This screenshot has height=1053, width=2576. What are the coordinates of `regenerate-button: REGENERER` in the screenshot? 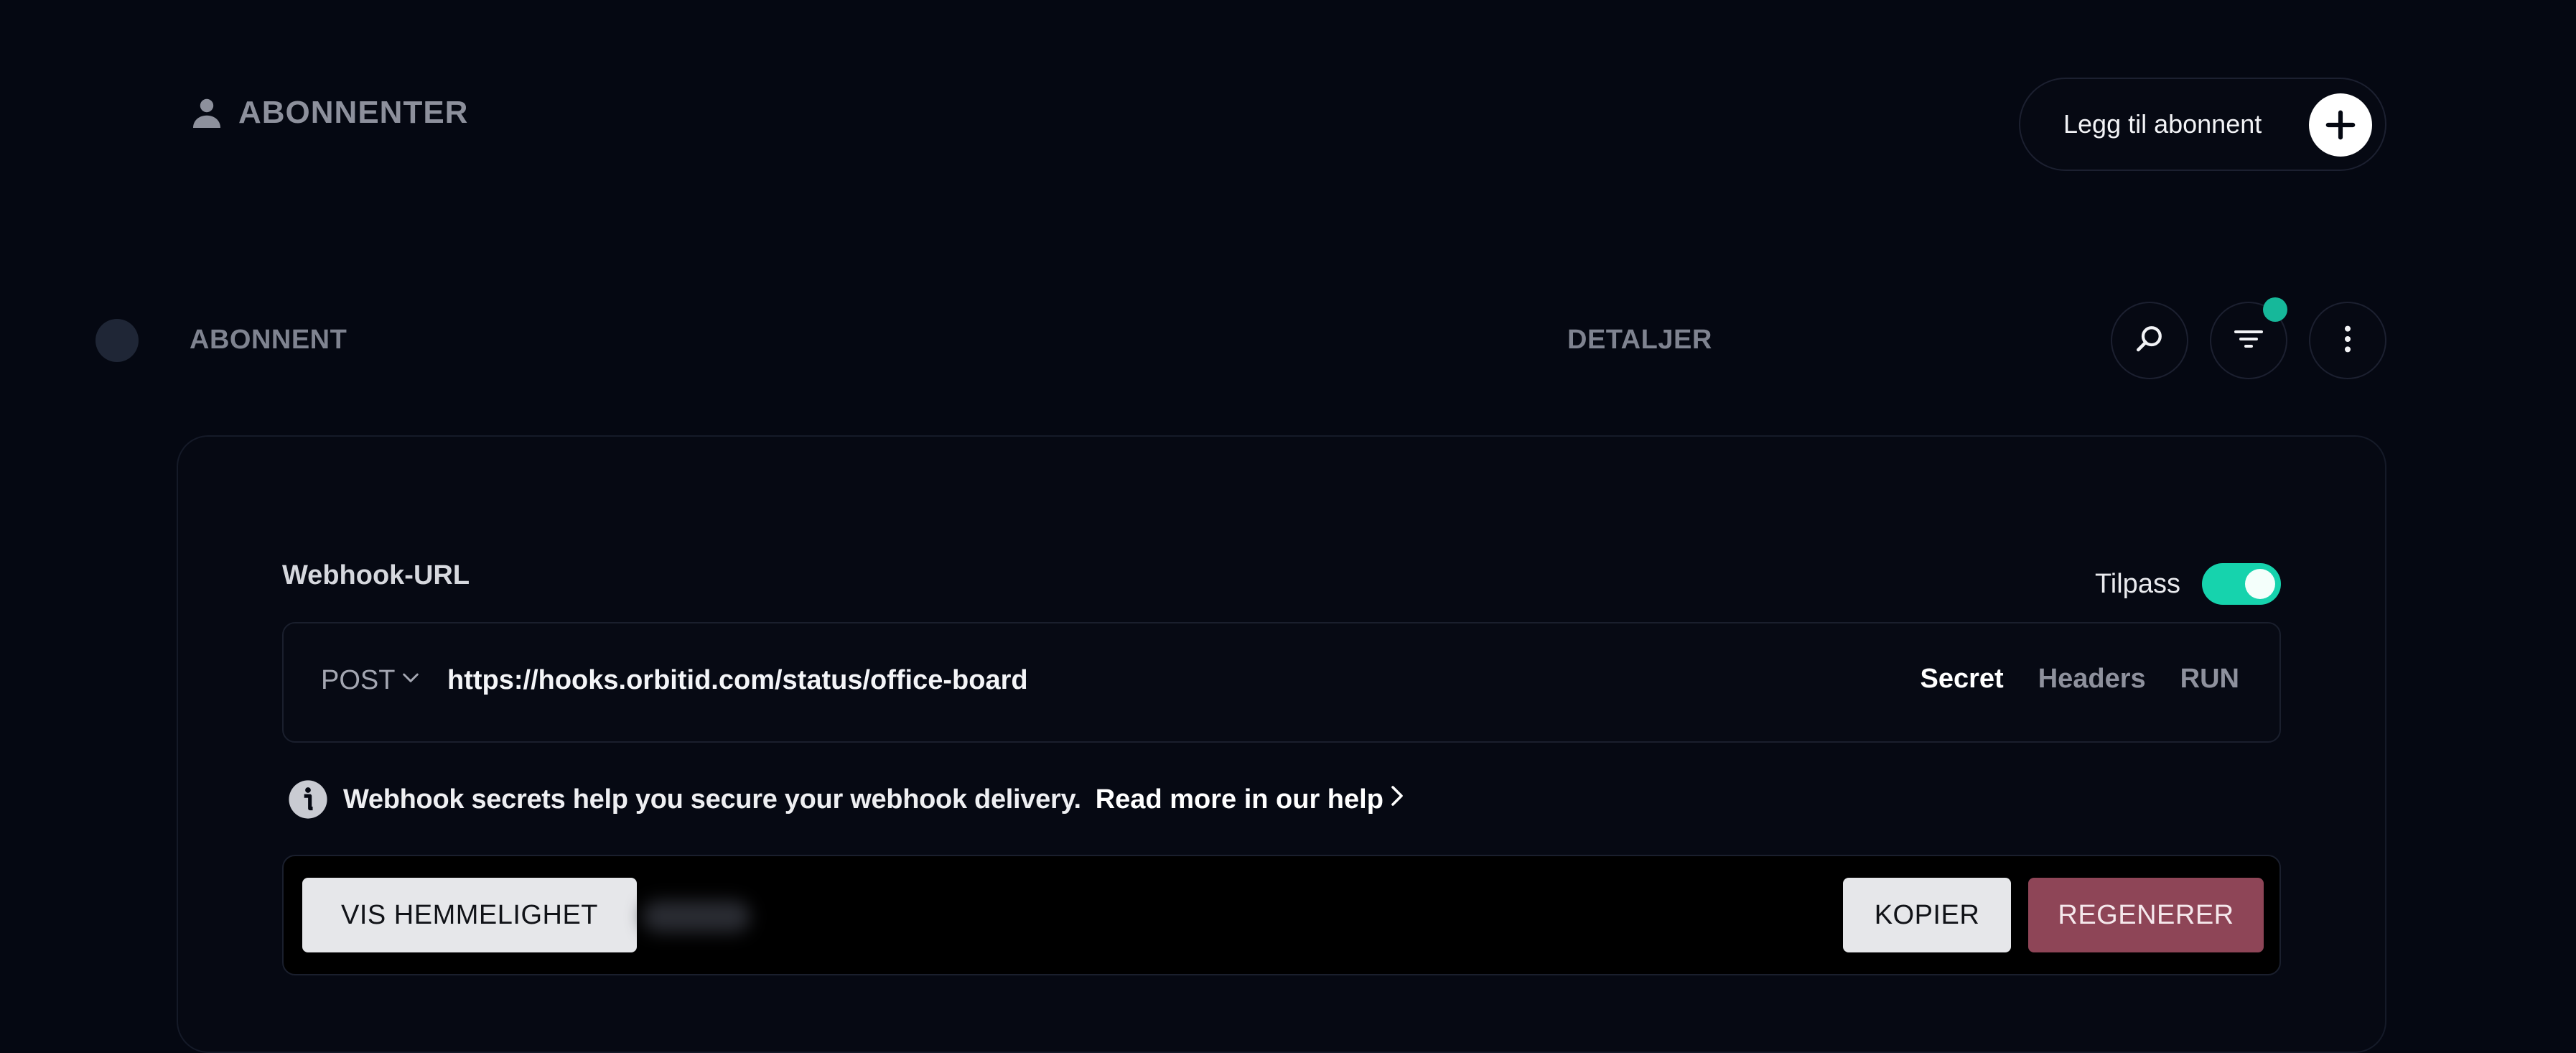 It's located at (2146, 915).